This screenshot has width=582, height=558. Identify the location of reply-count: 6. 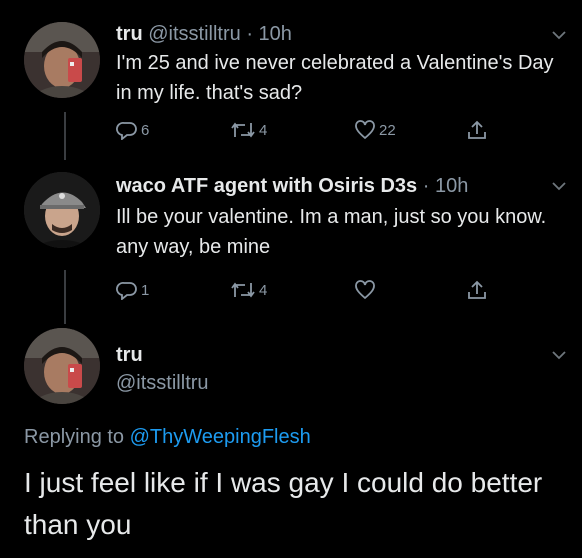
(145, 130).